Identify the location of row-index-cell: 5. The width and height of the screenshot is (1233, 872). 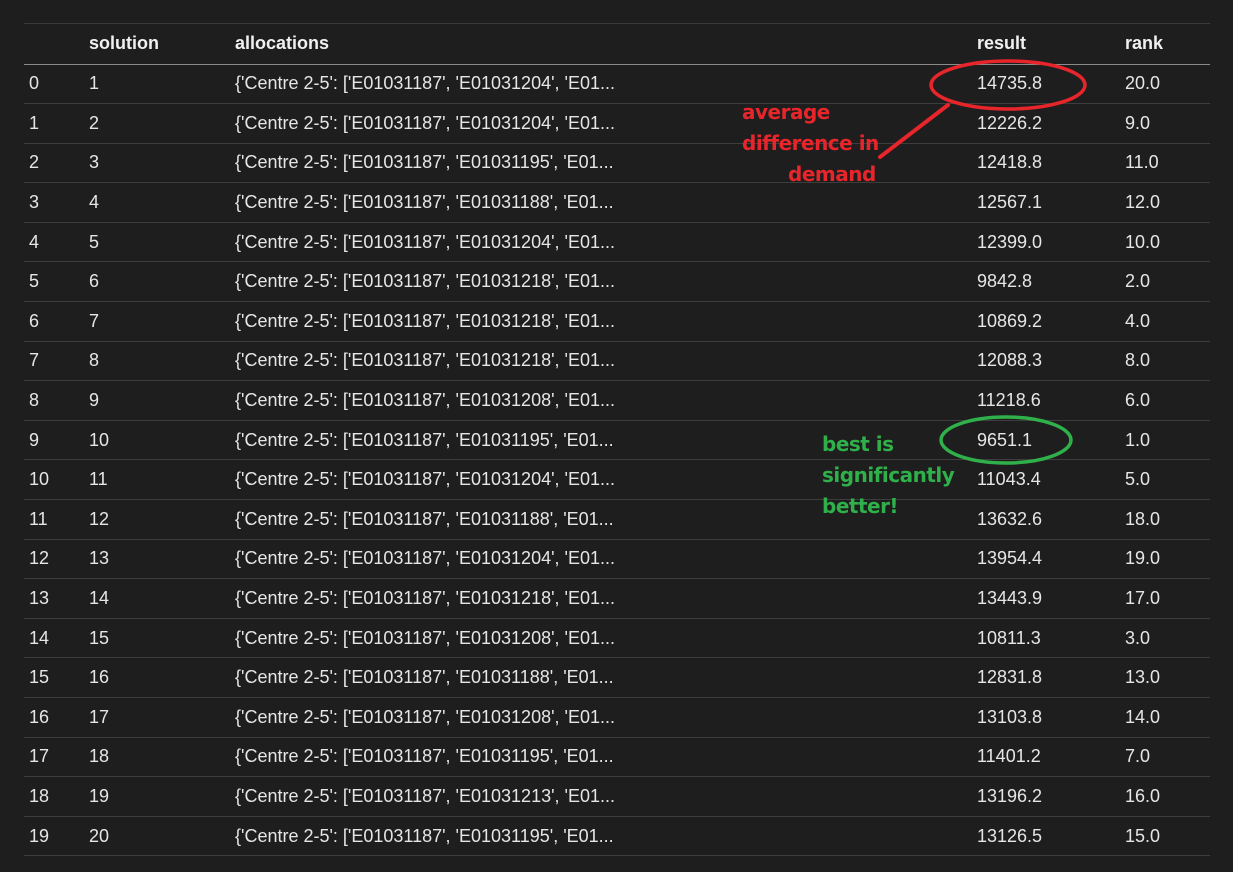
(54, 282).